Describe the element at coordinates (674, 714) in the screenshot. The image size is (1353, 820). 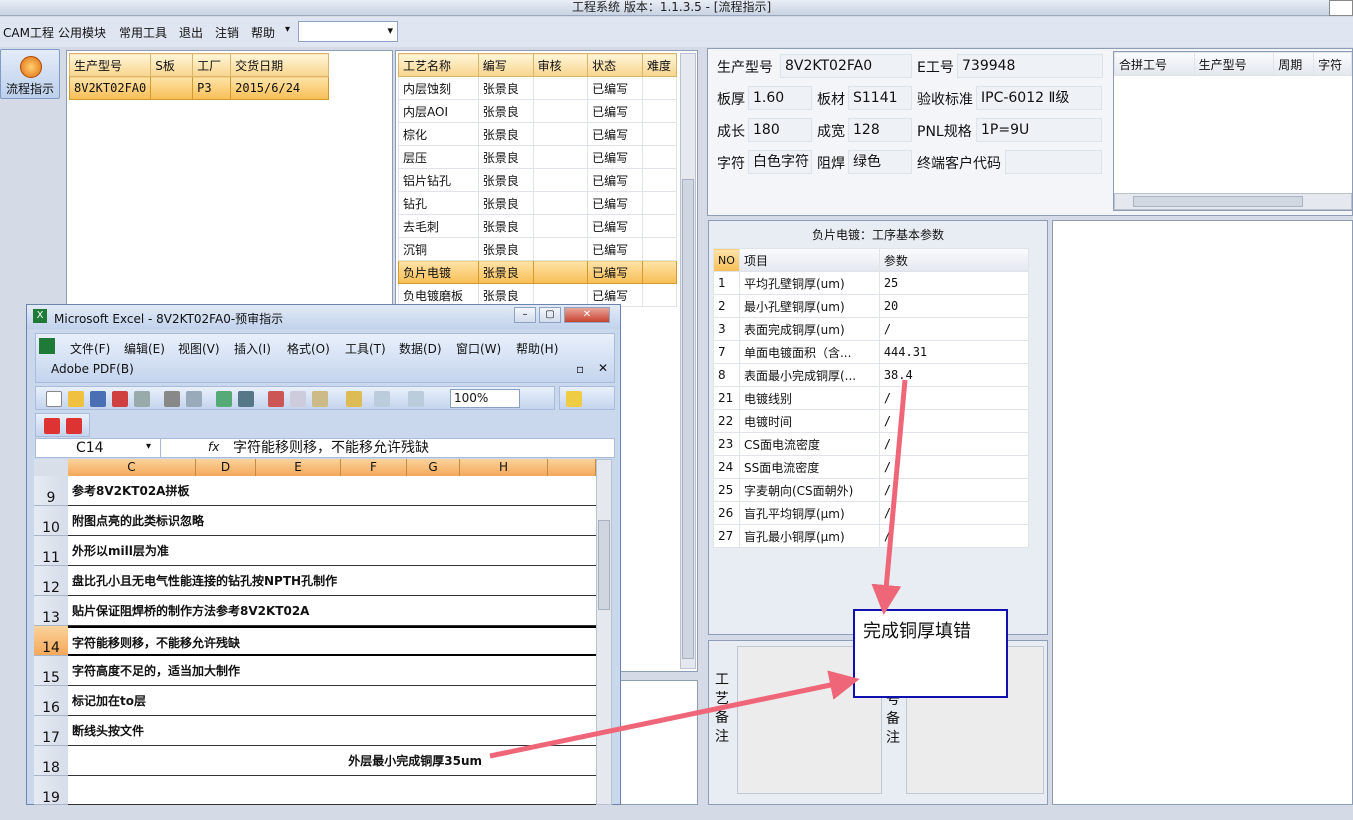
I see `arrow-right` at that location.